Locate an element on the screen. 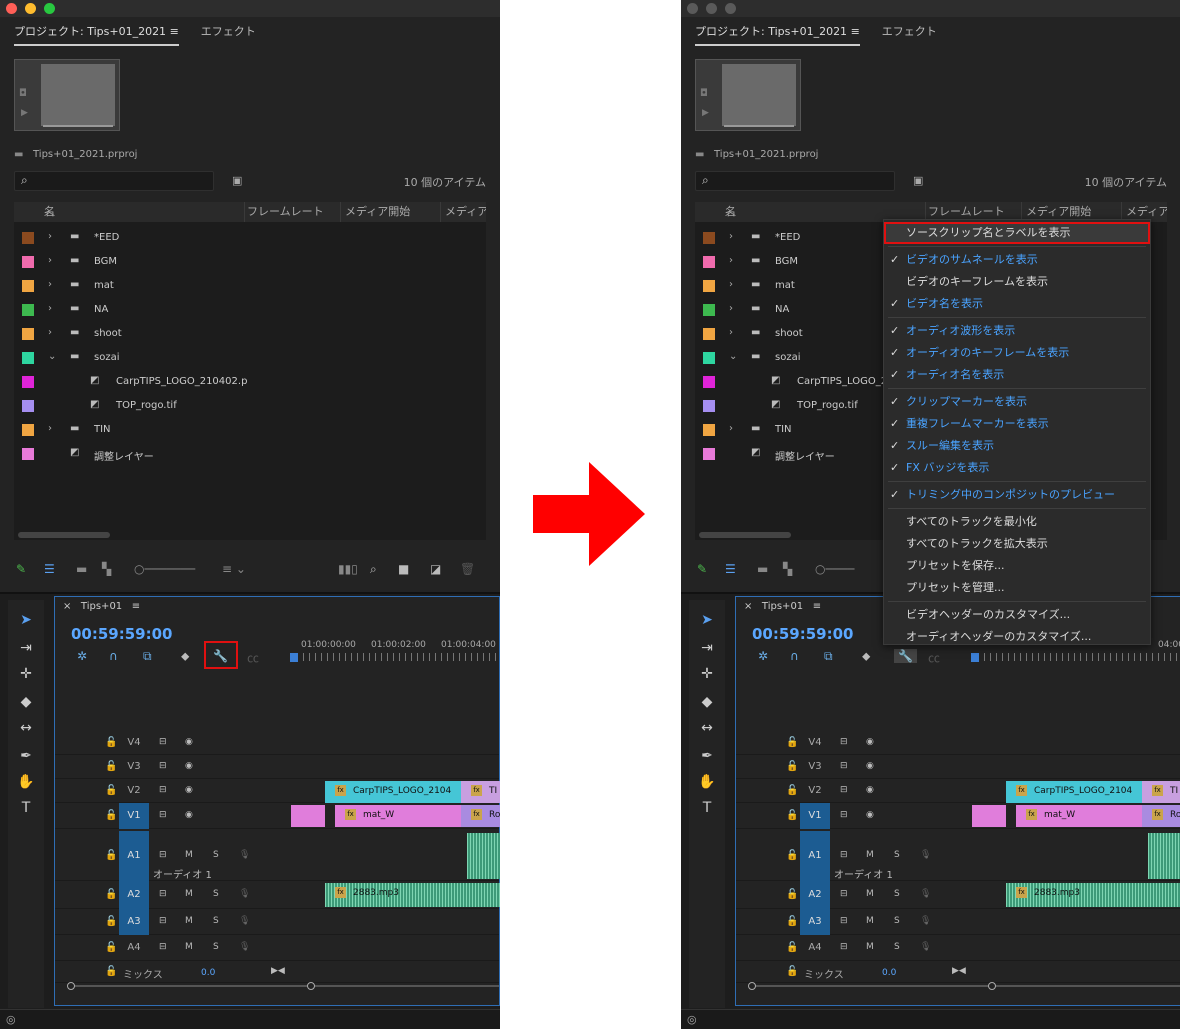 This screenshot has width=1180, height=1029. close-window-button is located at coordinates (692, 8).